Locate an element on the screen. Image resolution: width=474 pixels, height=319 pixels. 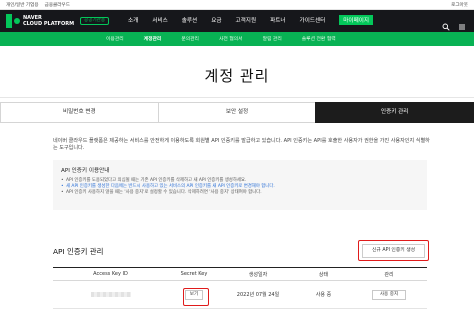
subnav-notification: 알림 관리 is located at coordinates (272, 38).